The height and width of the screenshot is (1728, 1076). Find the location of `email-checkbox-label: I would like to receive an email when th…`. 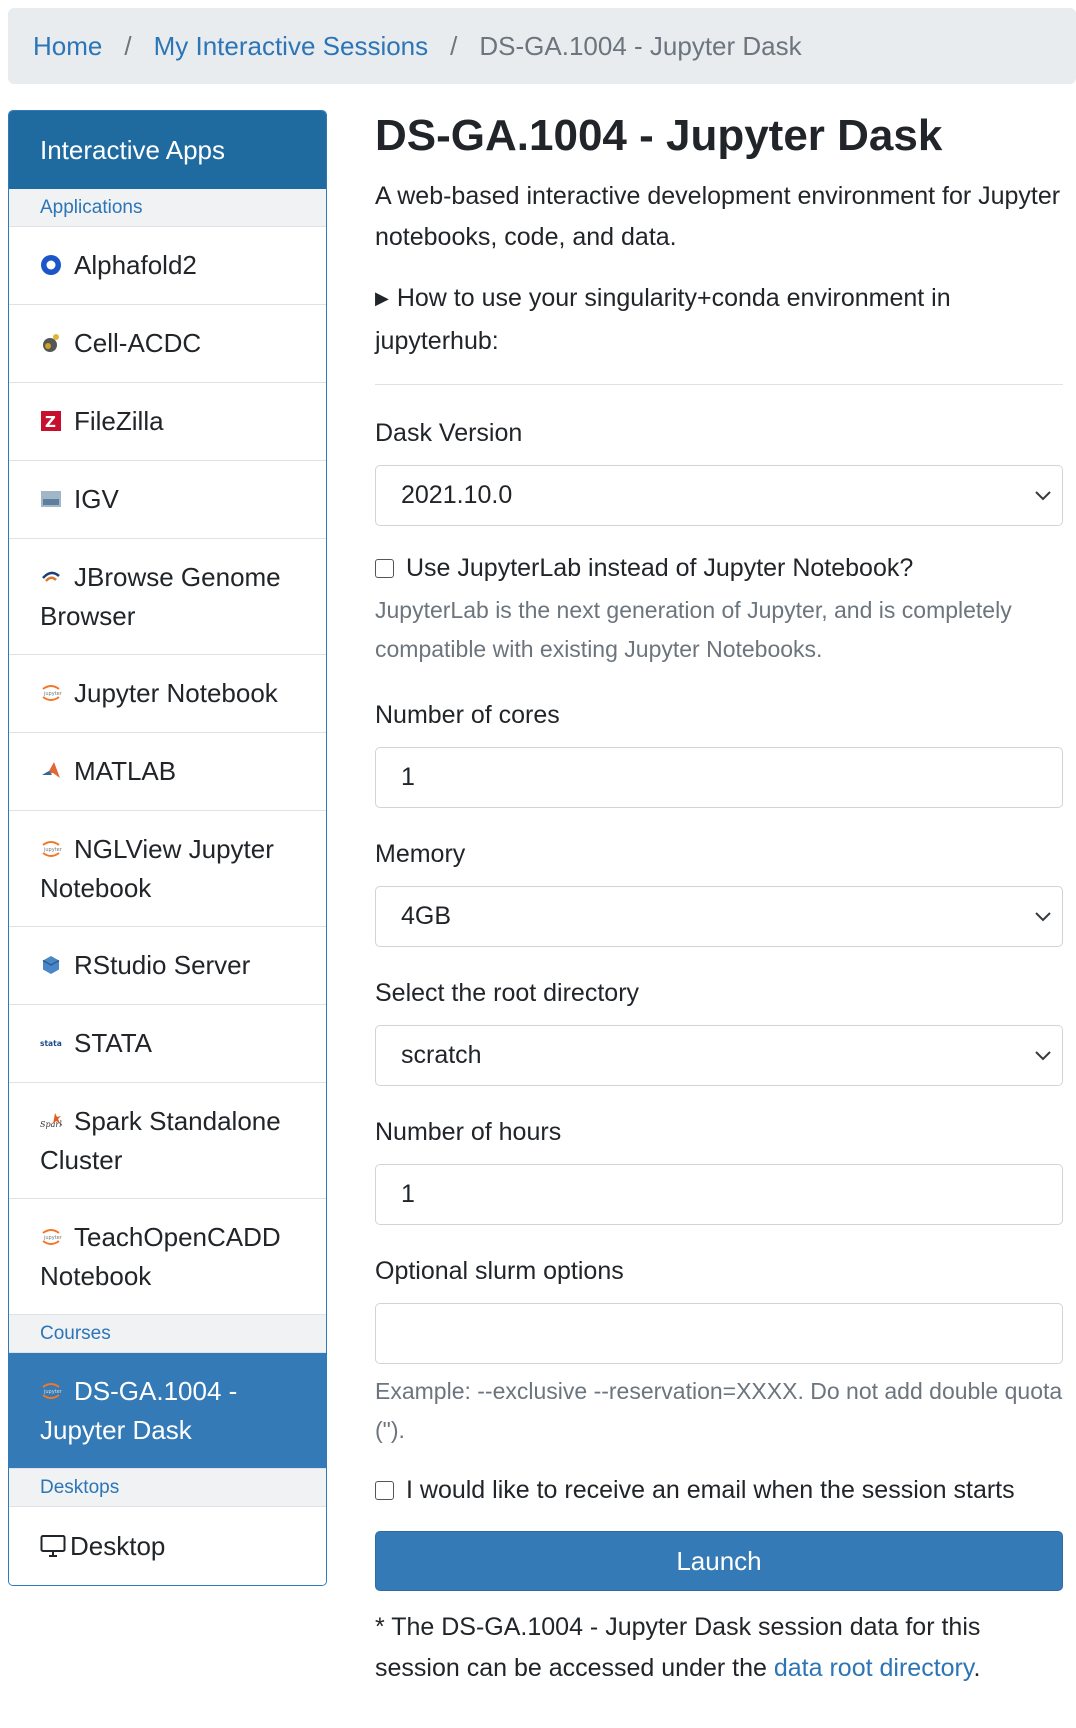

email-checkbox-label: I would like to receive an email when th… is located at coordinates (710, 1490).